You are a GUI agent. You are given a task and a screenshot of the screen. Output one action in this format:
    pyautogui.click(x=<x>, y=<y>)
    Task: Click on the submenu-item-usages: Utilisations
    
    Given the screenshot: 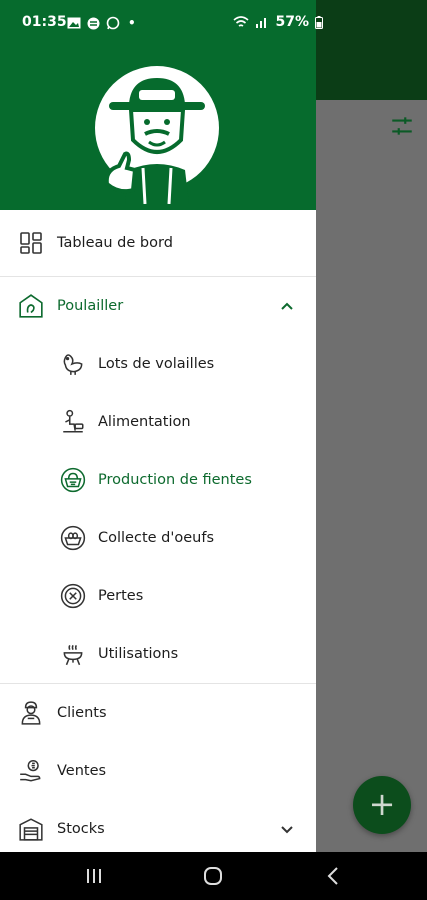 What is the action you would take?
    pyautogui.click(x=158, y=654)
    